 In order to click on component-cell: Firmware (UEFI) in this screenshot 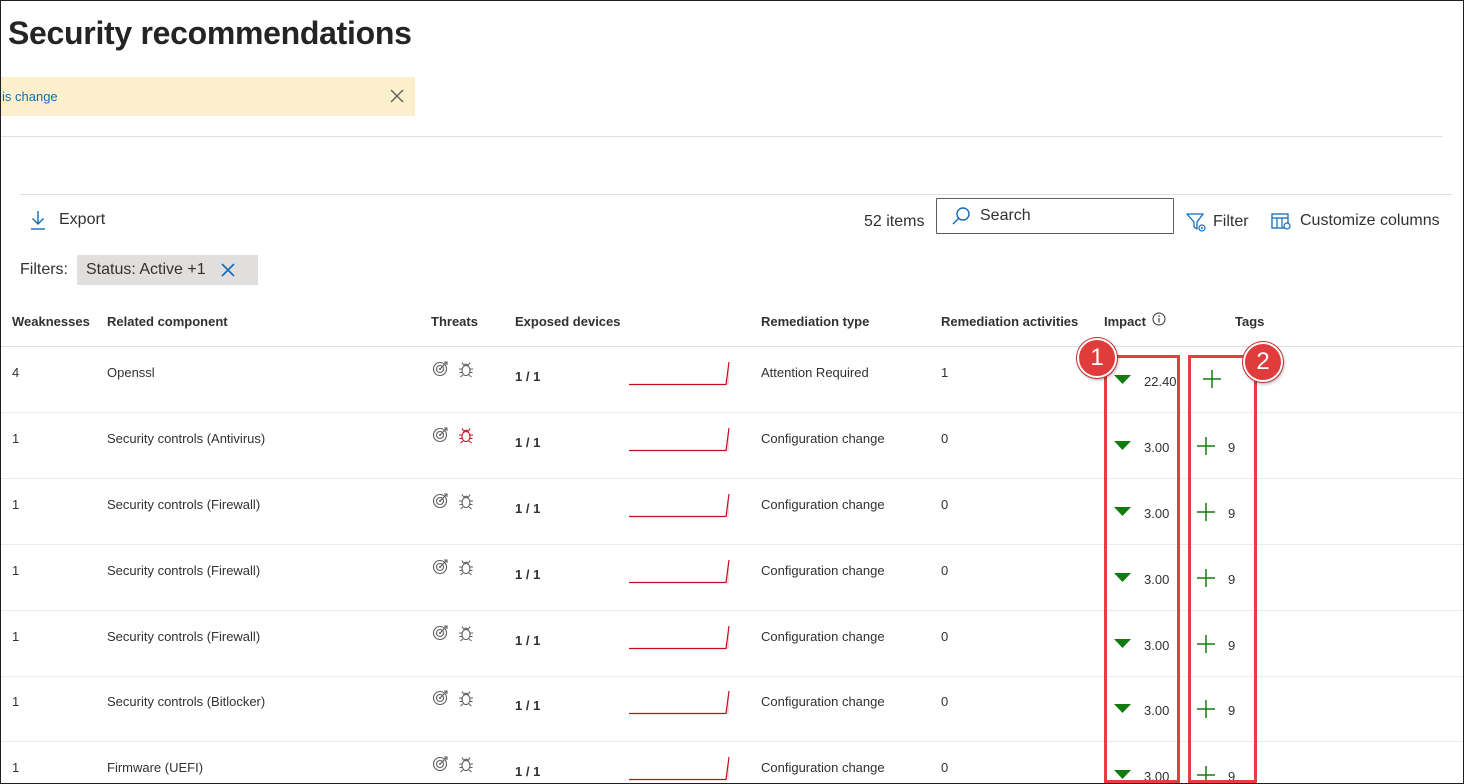, I will do `click(155, 767)`.